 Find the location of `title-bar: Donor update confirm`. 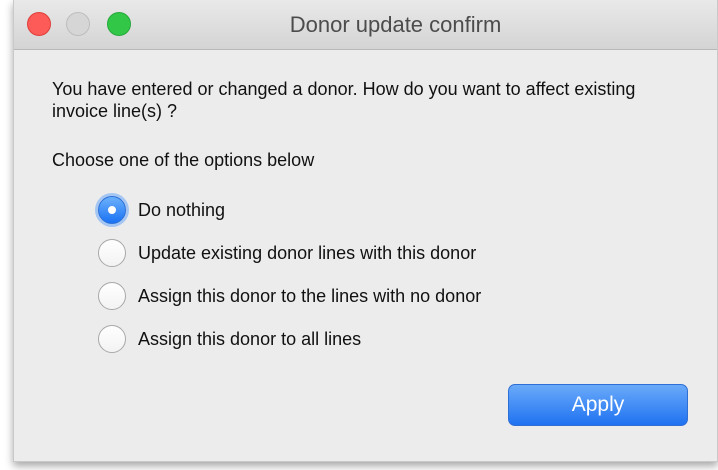

title-bar: Donor update confirm is located at coordinates (365, 25).